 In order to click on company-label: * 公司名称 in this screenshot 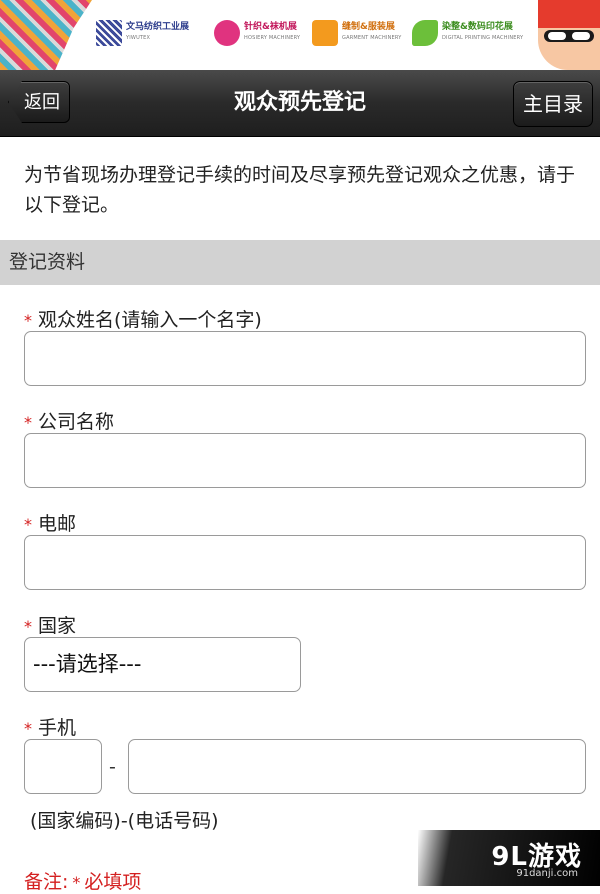, I will do `click(69, 420)`.